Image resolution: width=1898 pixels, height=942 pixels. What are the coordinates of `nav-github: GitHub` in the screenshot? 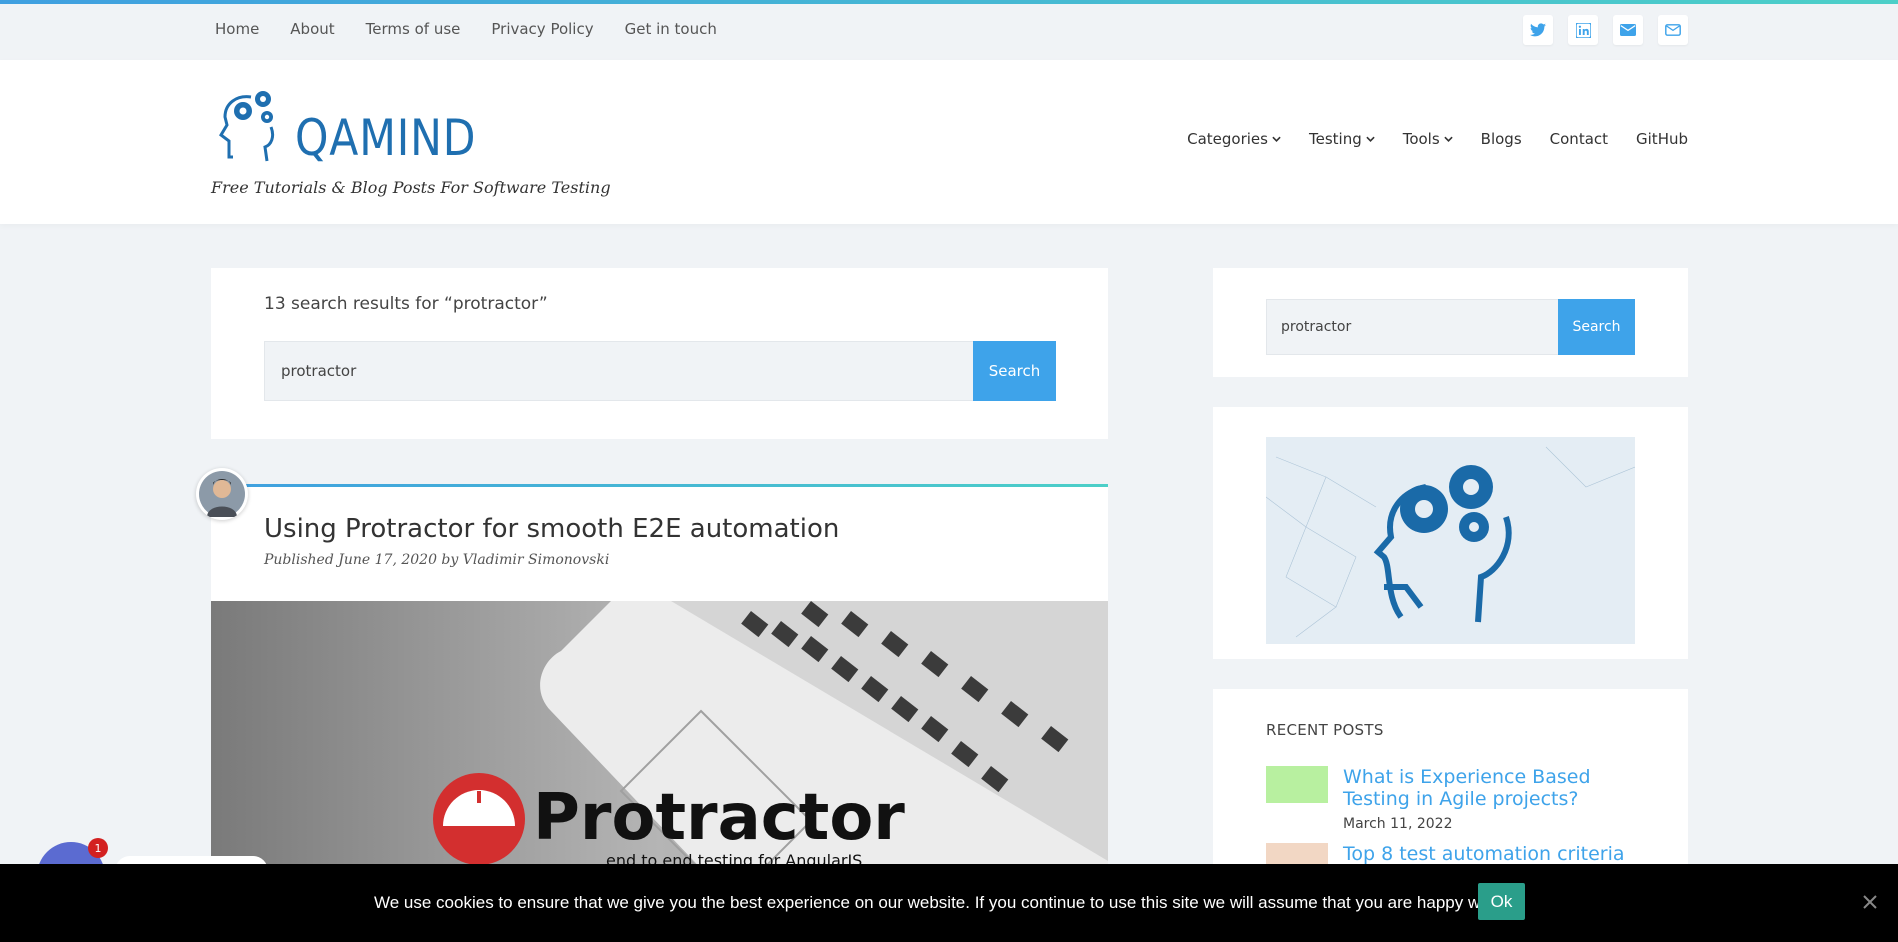 It's located at (1662, 139).